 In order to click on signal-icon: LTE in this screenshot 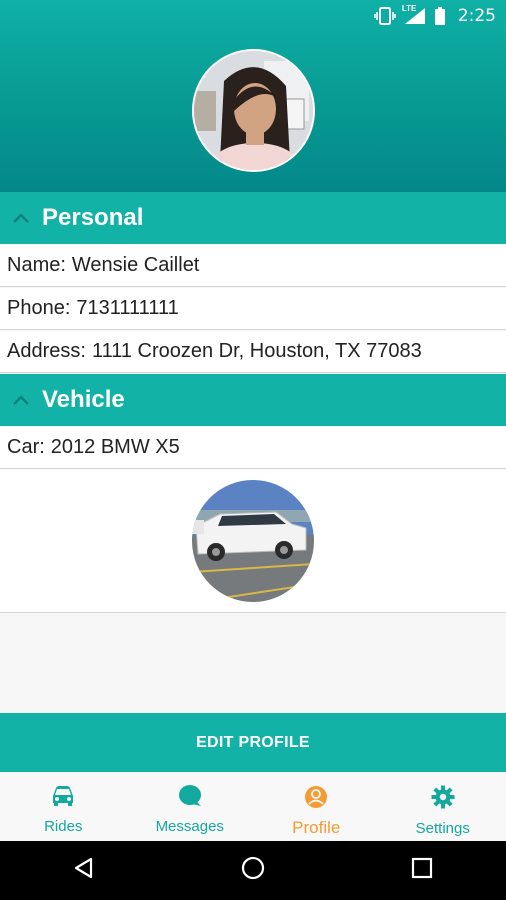, I will do `click(413, 14)`.